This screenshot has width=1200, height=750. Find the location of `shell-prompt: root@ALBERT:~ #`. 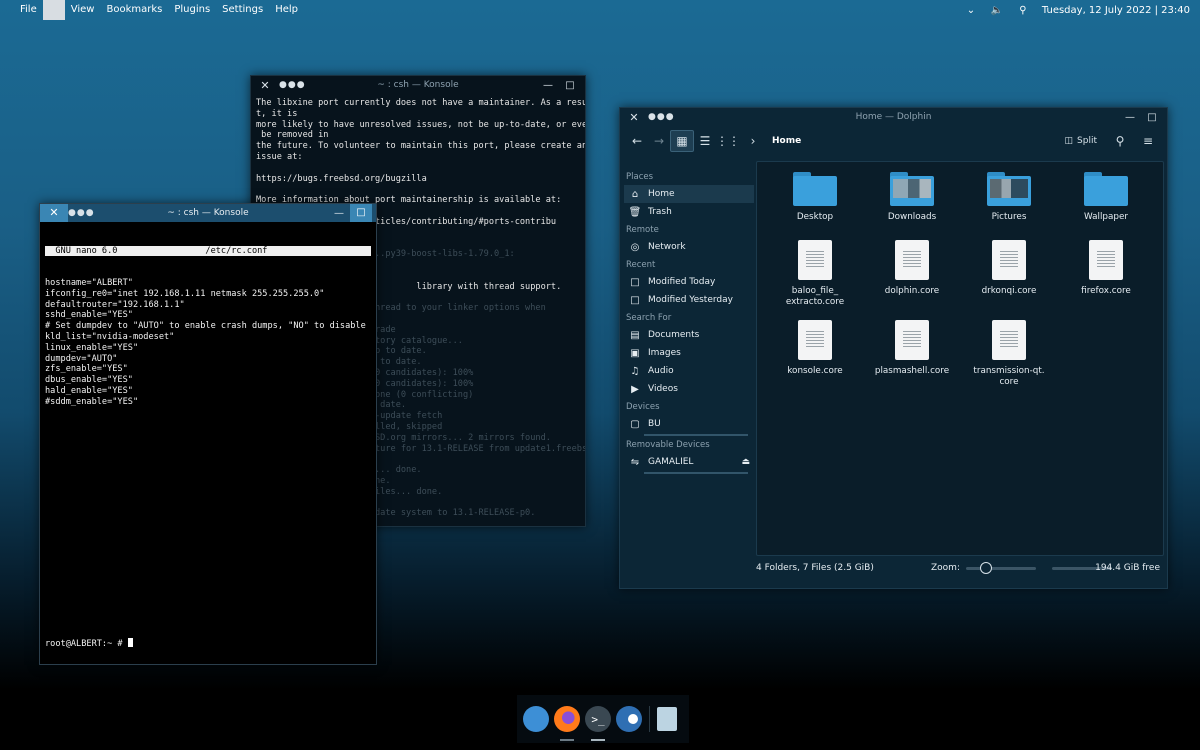

shell-prompt: root@ALBERT:~ # is located at coordinates (89, 644).